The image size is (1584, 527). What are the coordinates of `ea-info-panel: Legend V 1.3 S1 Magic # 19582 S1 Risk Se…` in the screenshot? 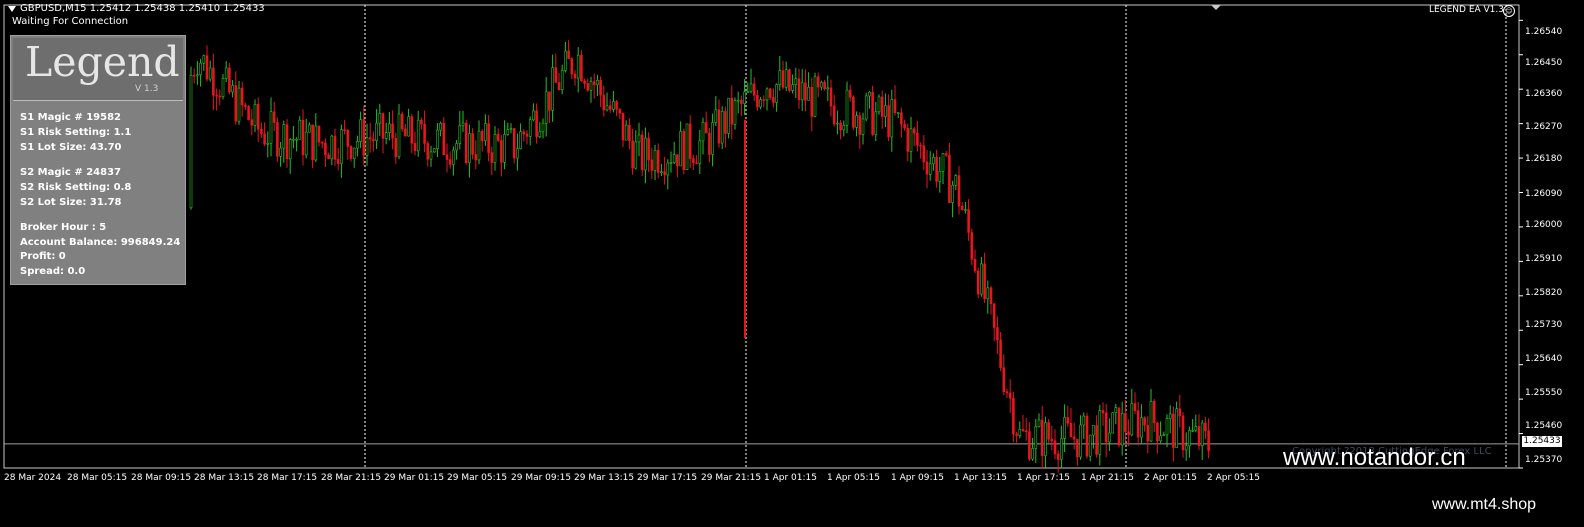 It's located at (98, 160).